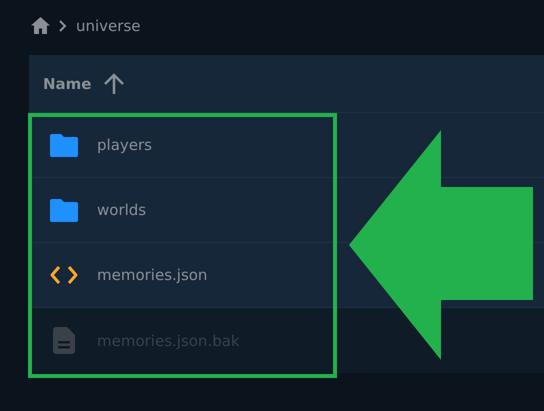 The image size is (544, 411). I want to click on breadcrumb-item: universe, so click(108, 25).